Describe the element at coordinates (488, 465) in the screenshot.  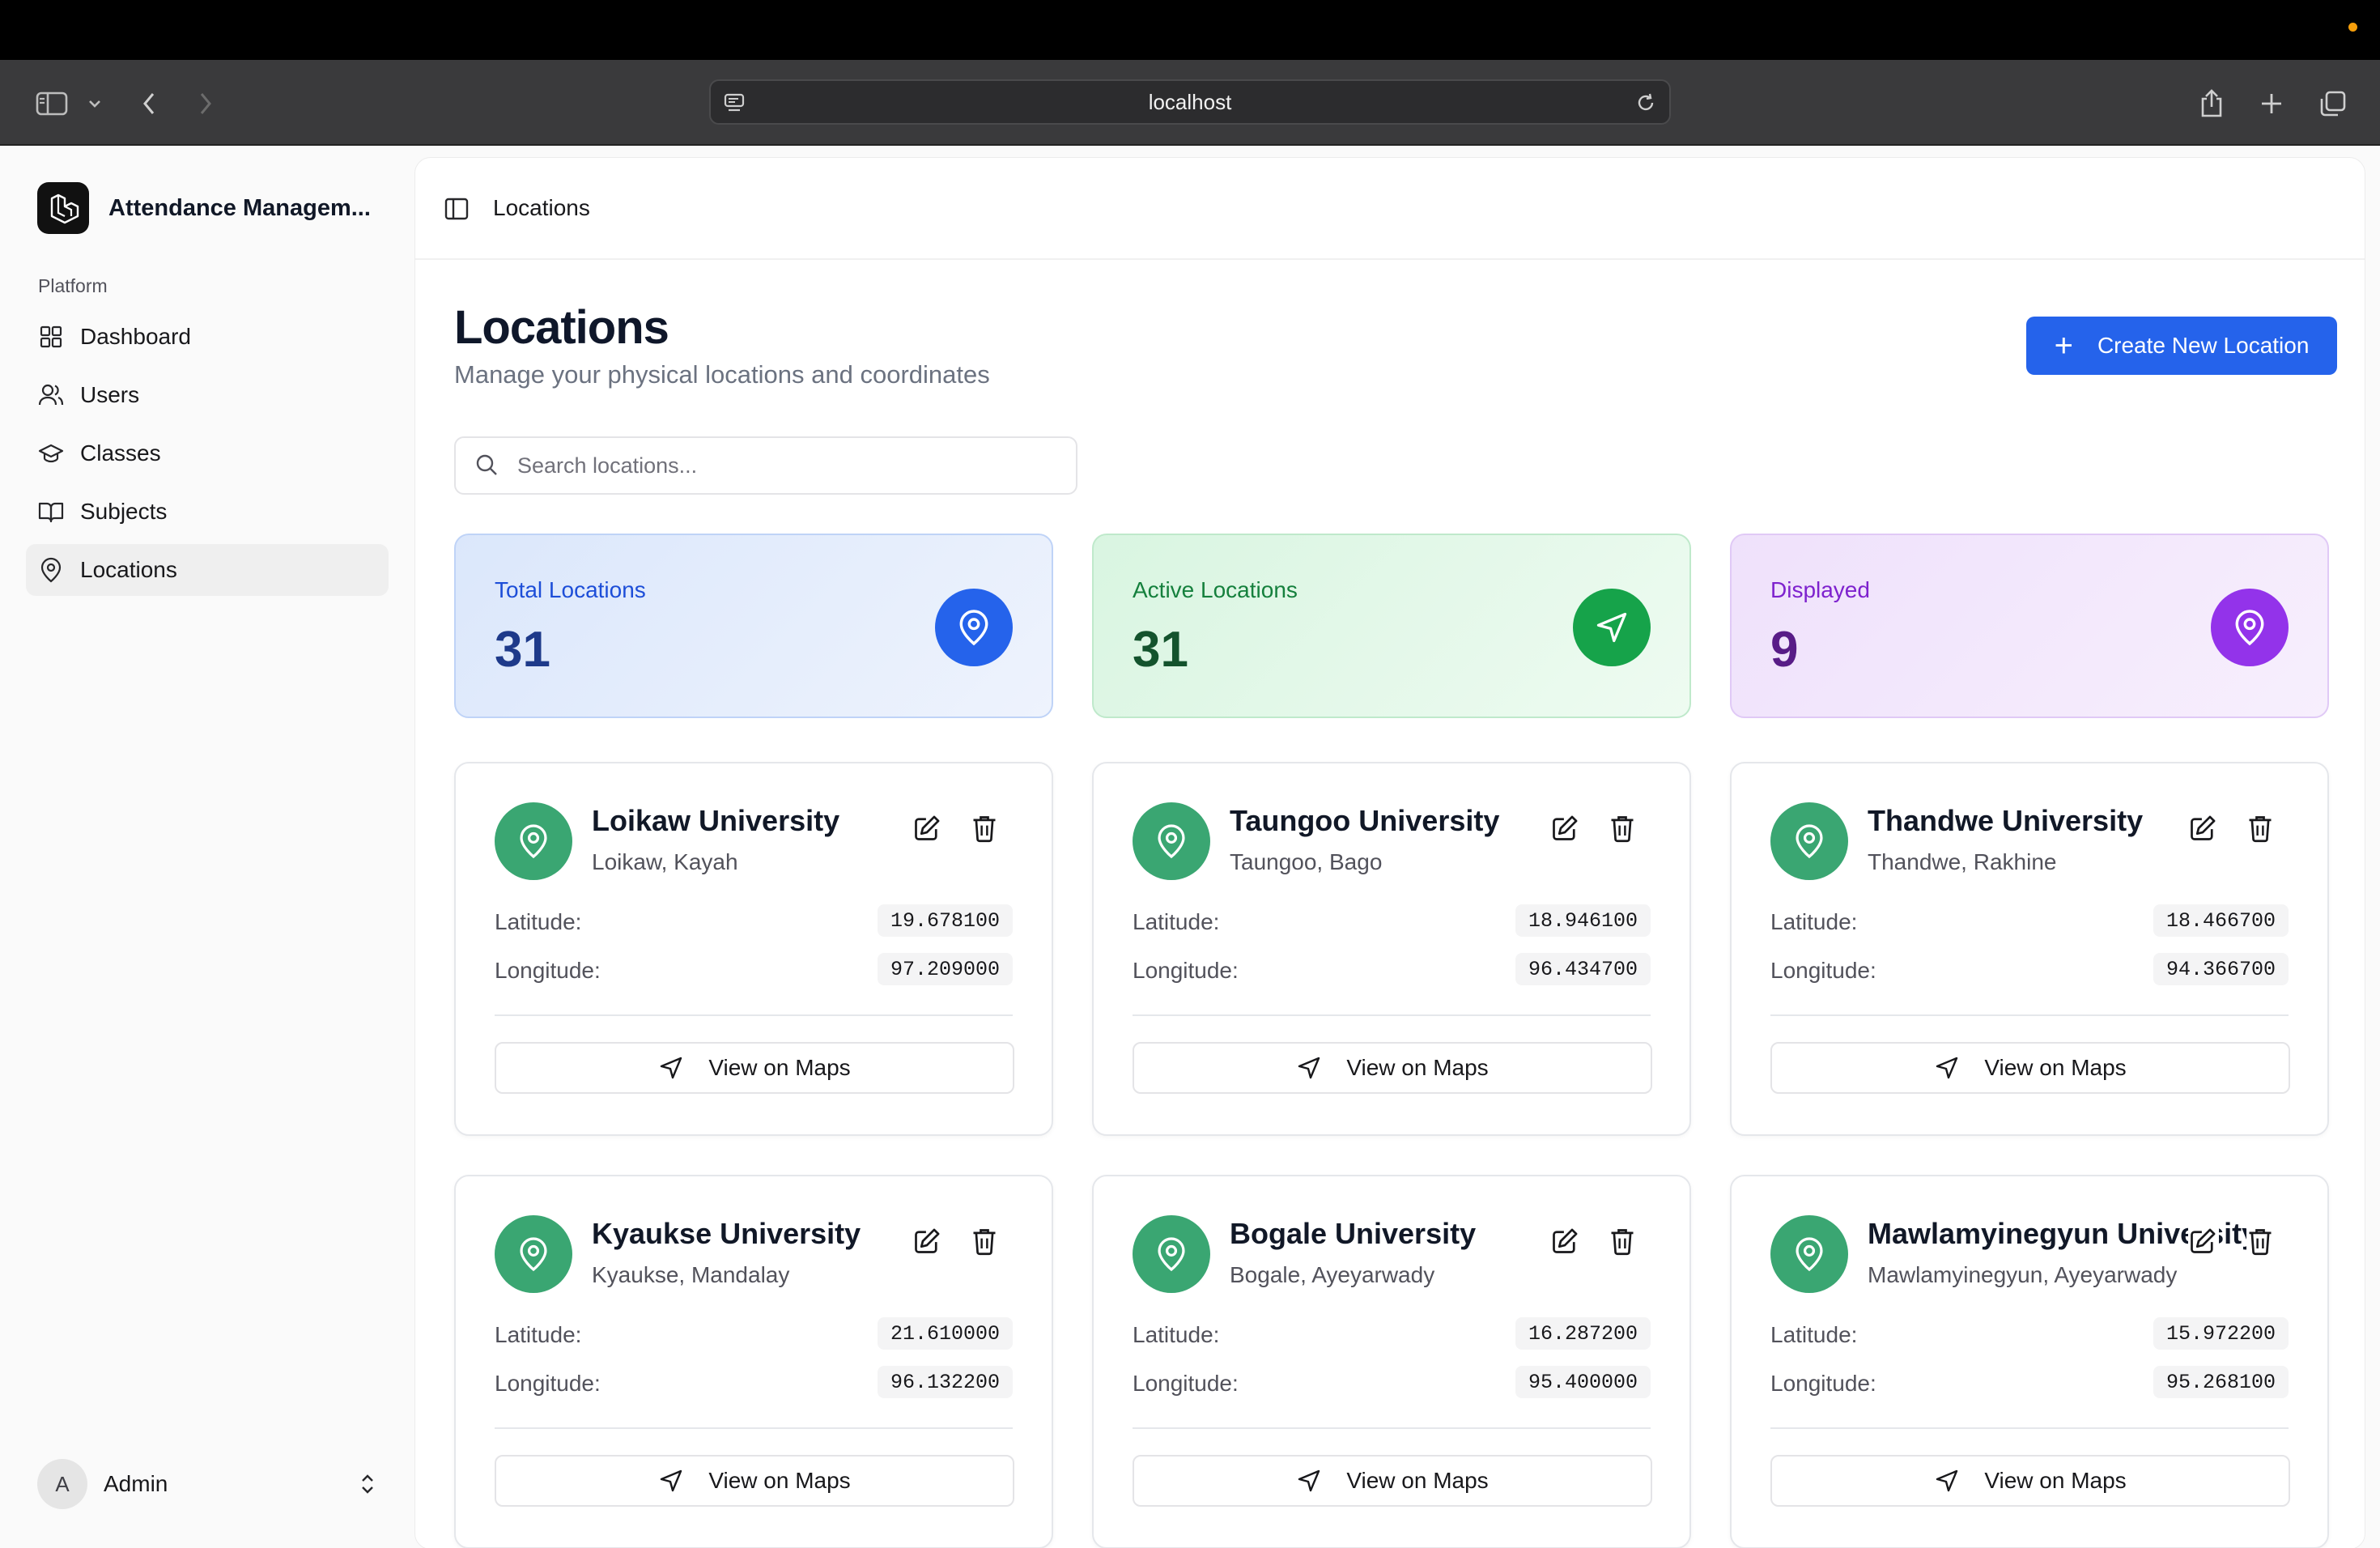
I see `search-icon` at that location.